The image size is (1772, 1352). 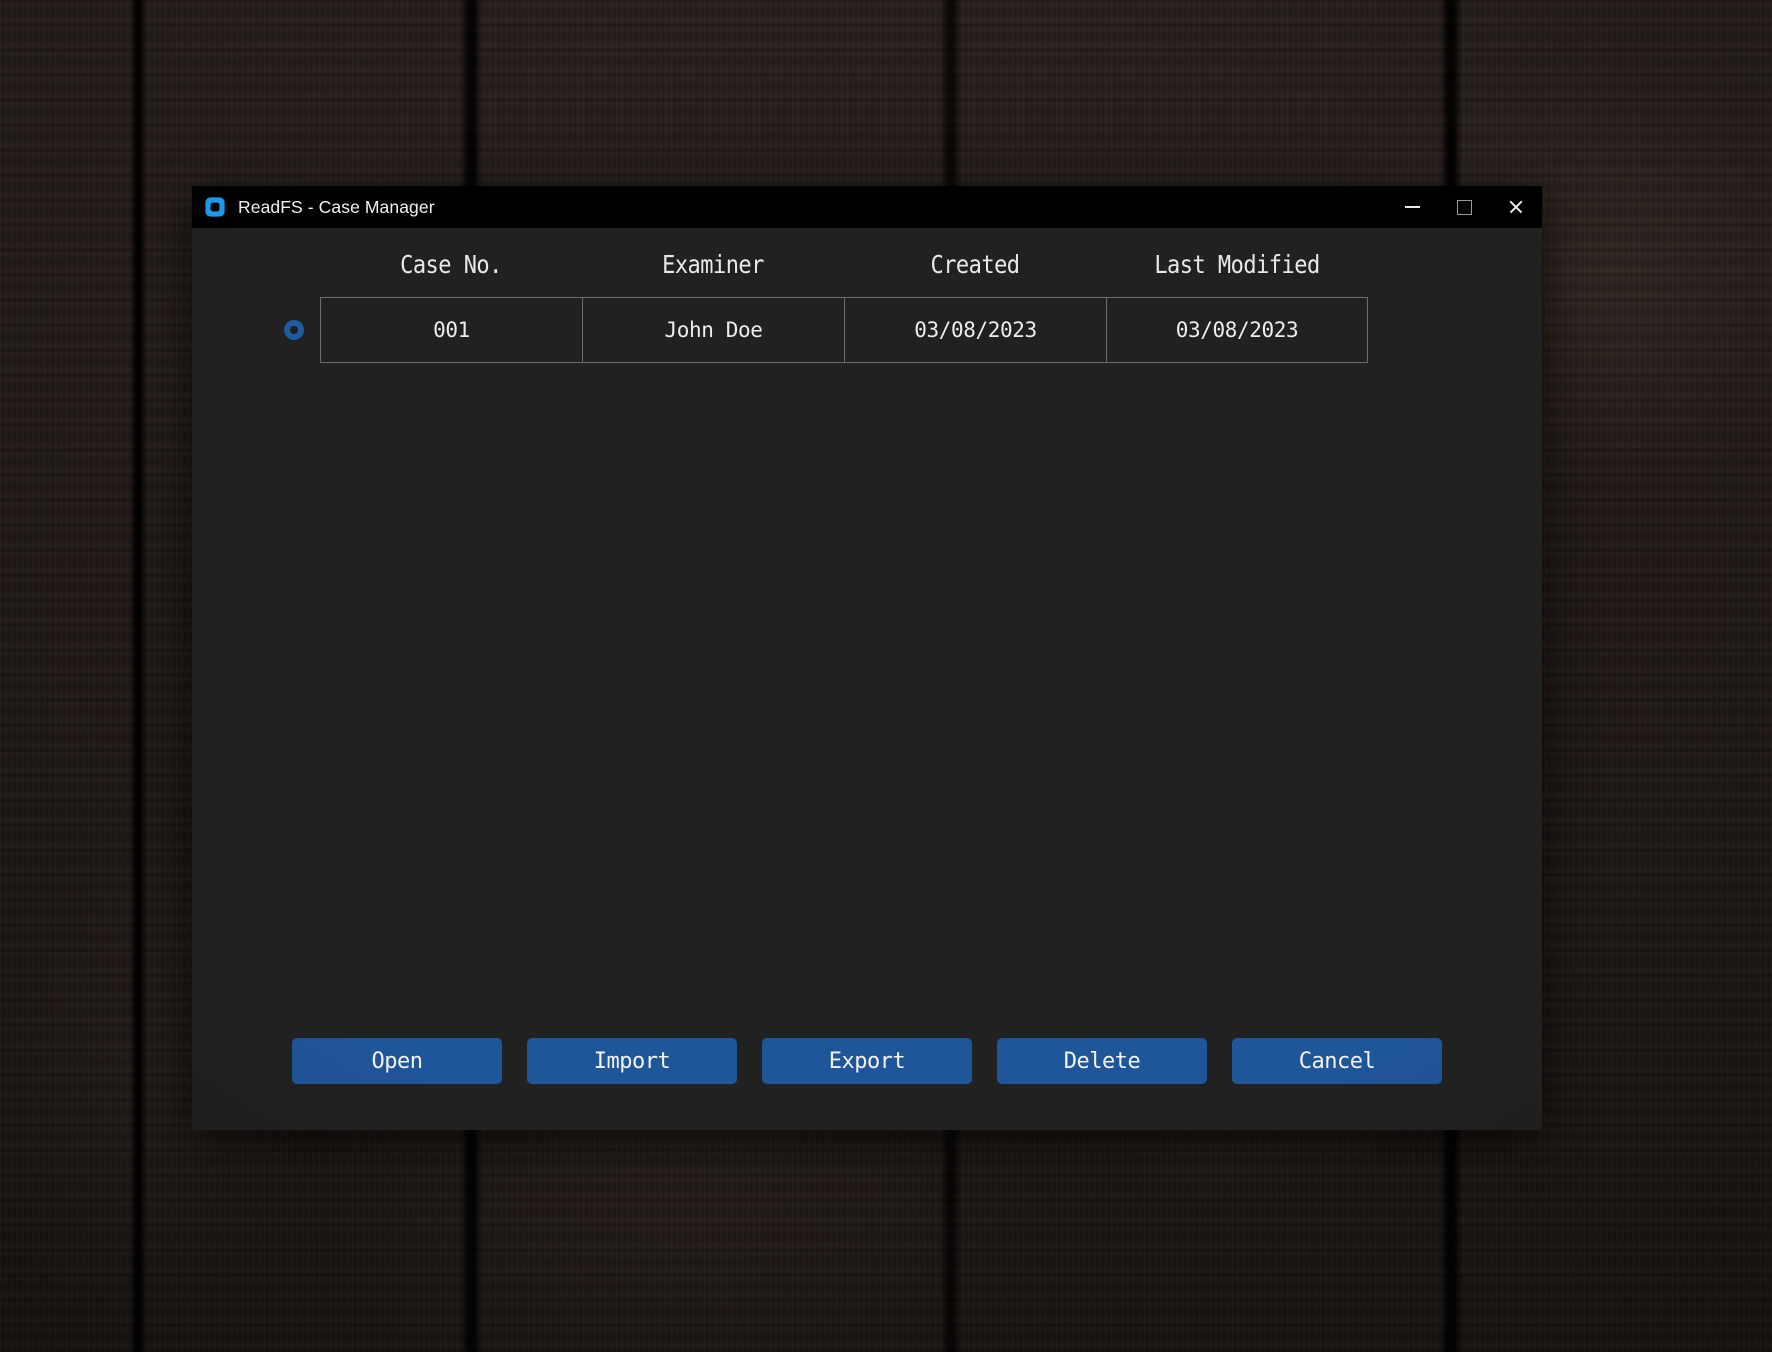 I want to click on column-header-created: Created, so click(x=975, y=264).